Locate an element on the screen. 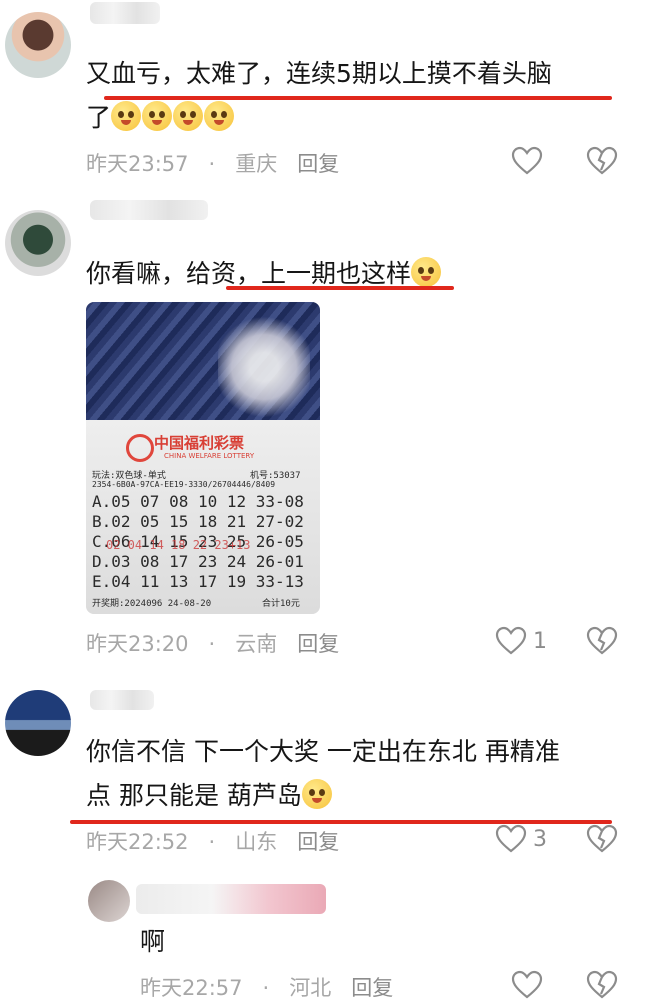  smirking-face-icon is located at coordinates (316, 794).